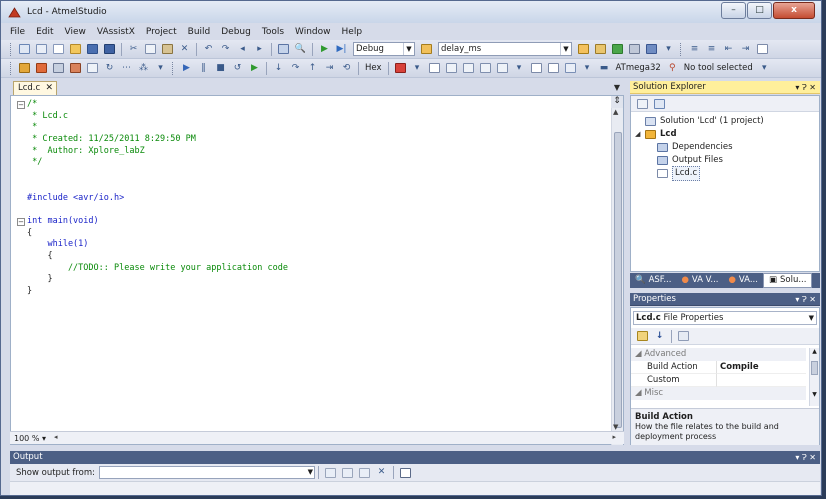 The height and width of the screenshot is (499, 826). What do you see at coordinates (761, 380) in the screenshot?
I see `property-value` at bounding box center [761, 380].